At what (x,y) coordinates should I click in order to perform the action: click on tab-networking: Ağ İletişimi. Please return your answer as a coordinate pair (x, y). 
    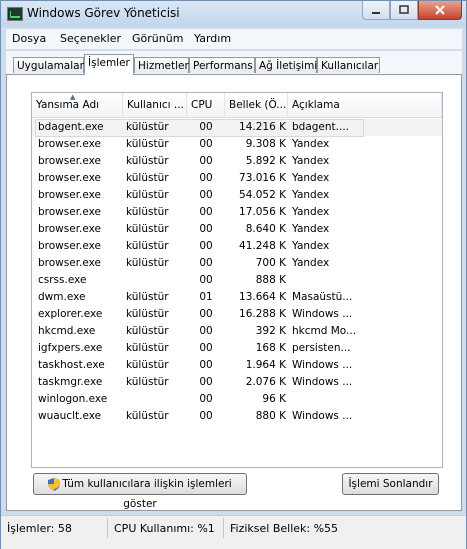
    Looking at the image, I should click on (286, 65).